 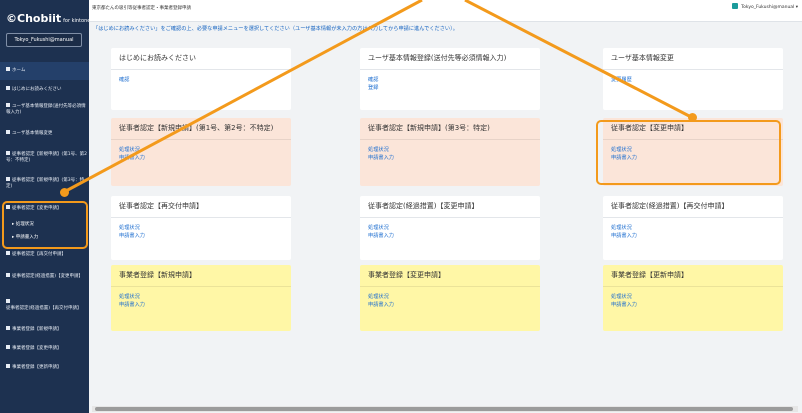 I want to click on highlight-sidebar-change, so click(x=45, y=225).